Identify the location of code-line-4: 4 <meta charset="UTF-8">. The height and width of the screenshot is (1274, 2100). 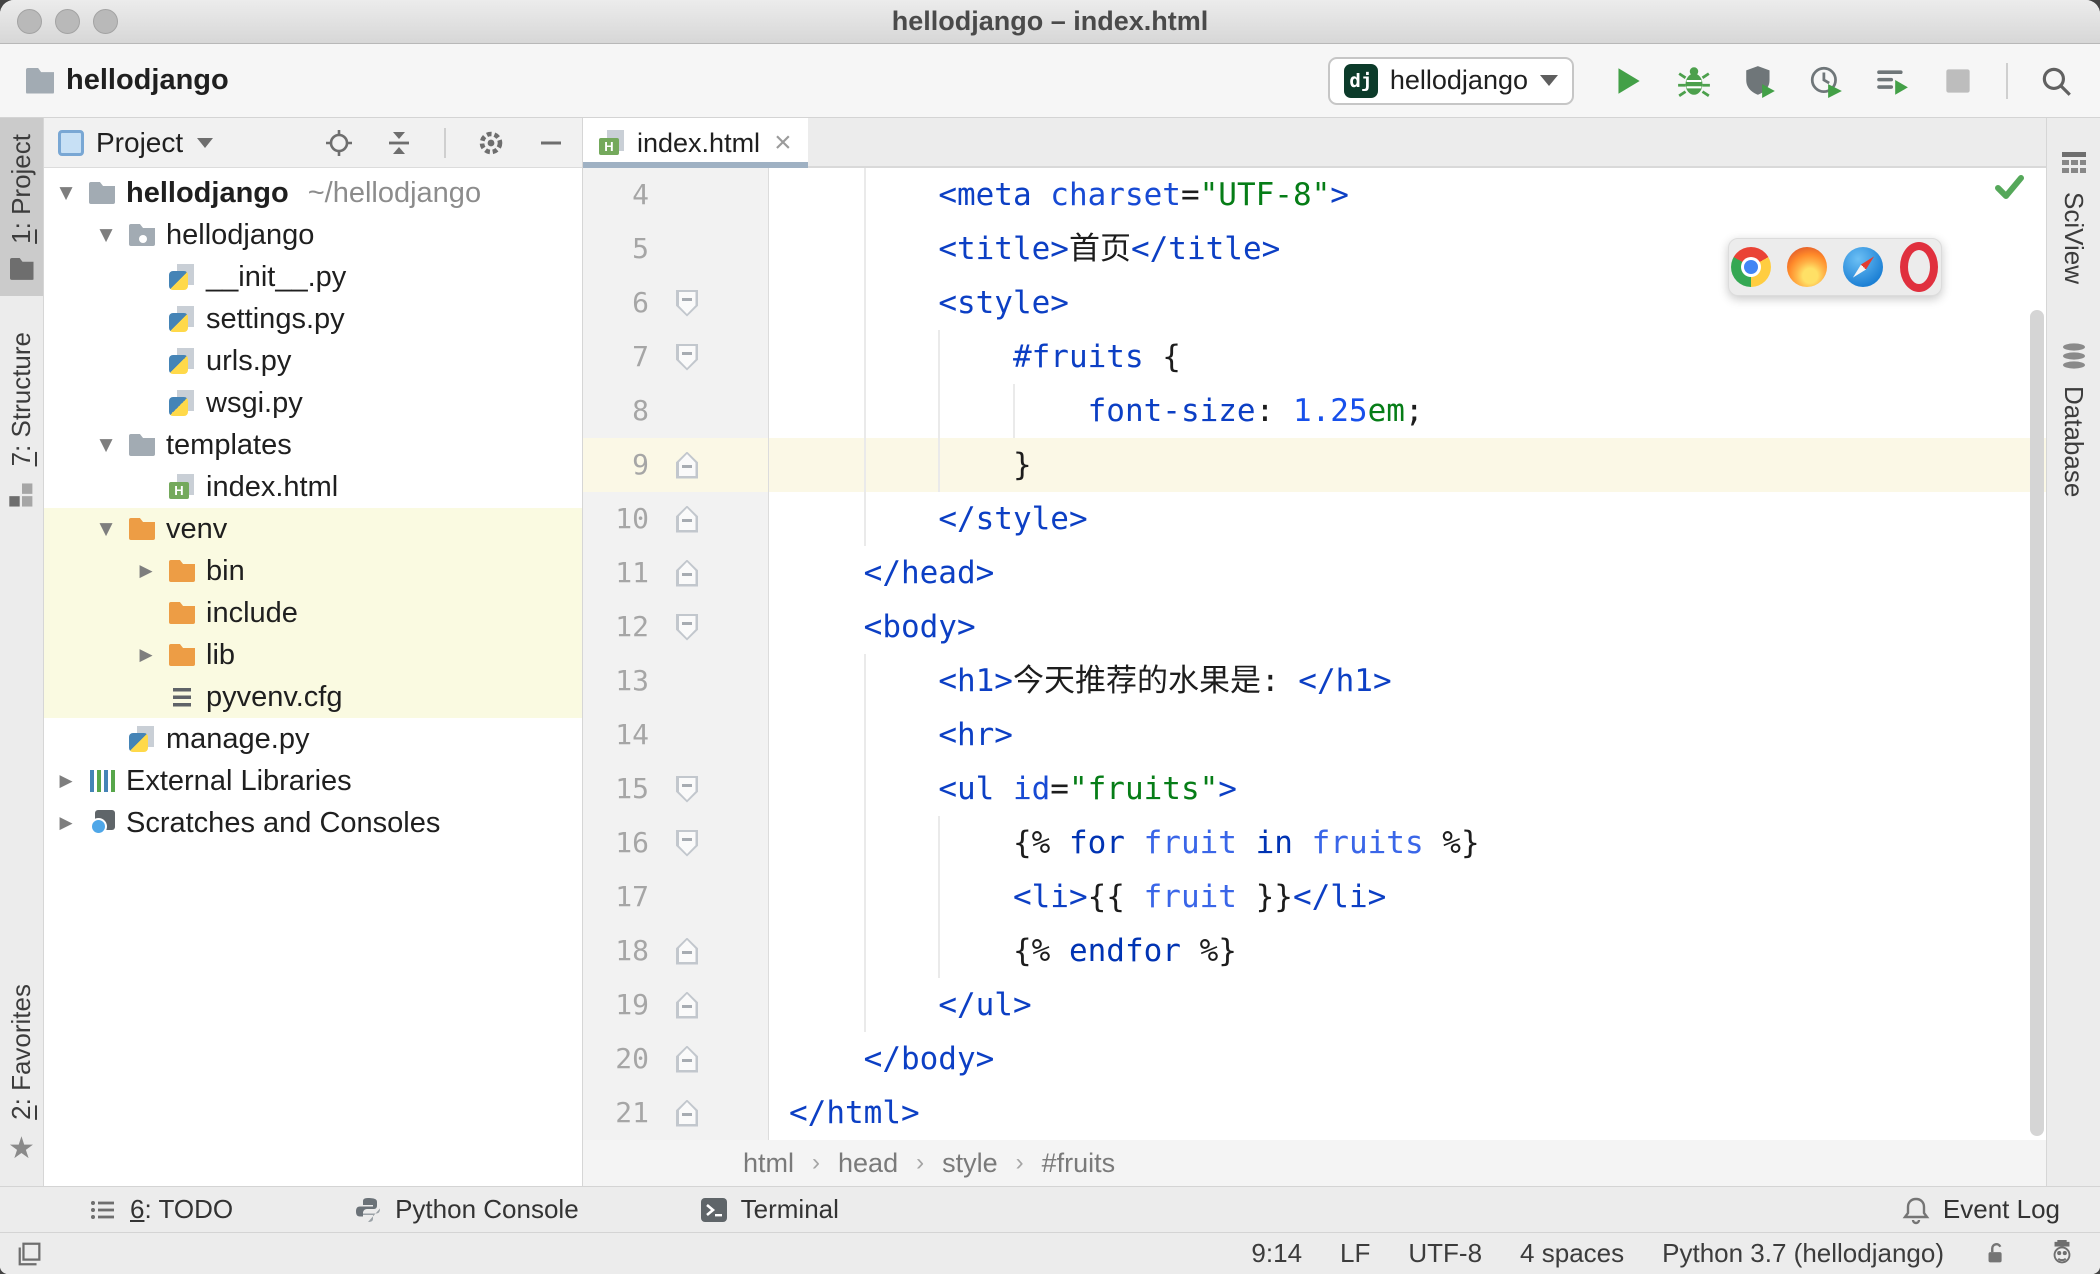
(1314, 195).